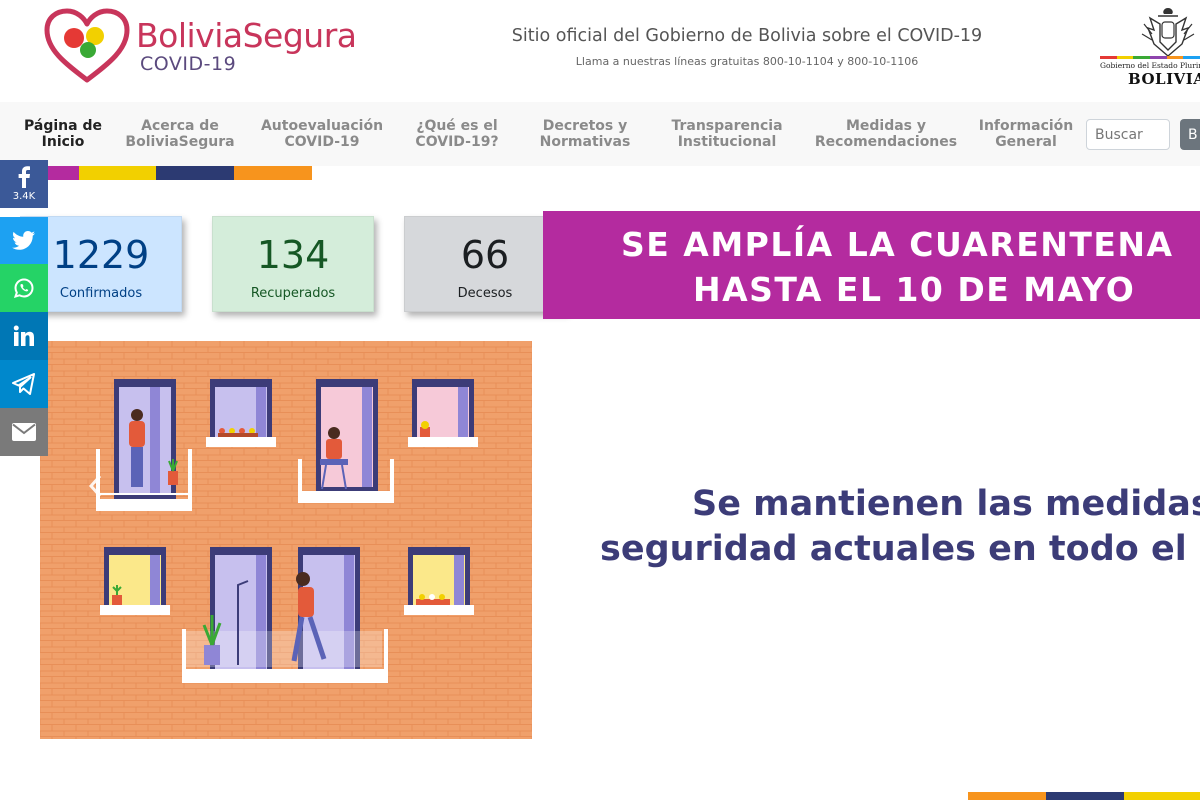 The width and height of the screenshot is (1200, 800). I want to click on logo-subtitle: COVID-19, so click(188, 64).